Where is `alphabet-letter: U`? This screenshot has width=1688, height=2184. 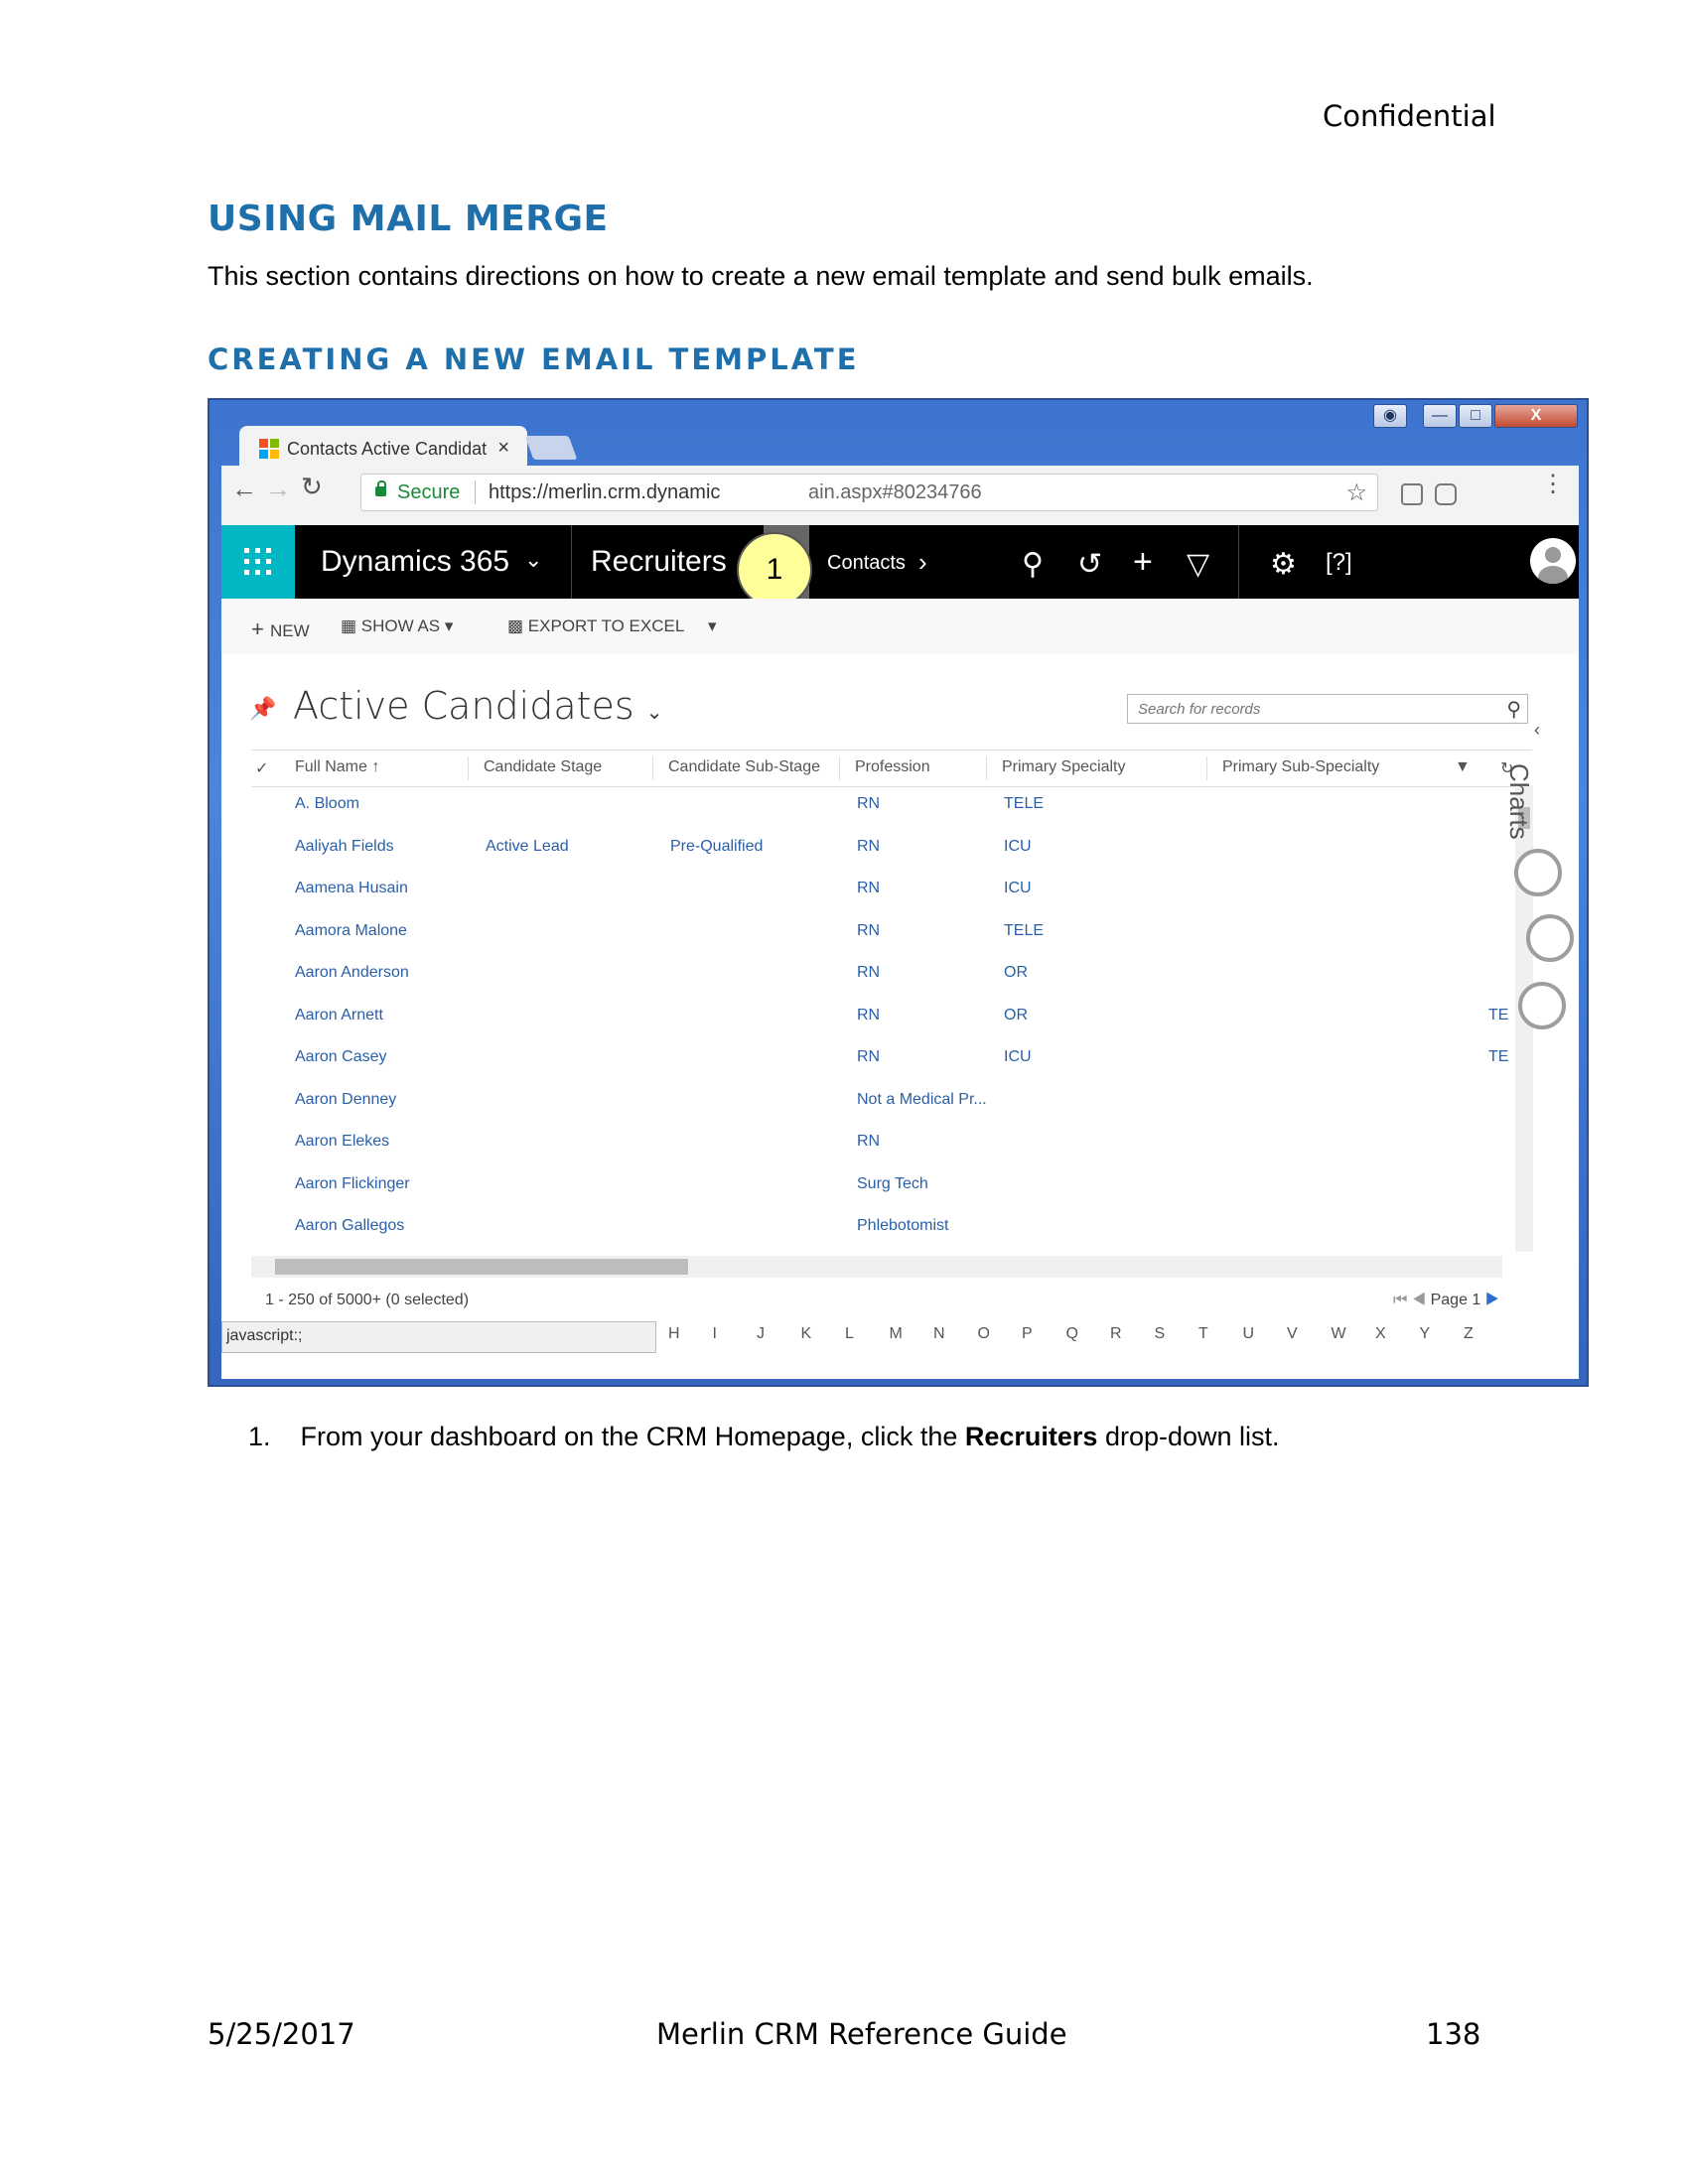
alphabet-letter: U is located at coordinates (1265, 1334).